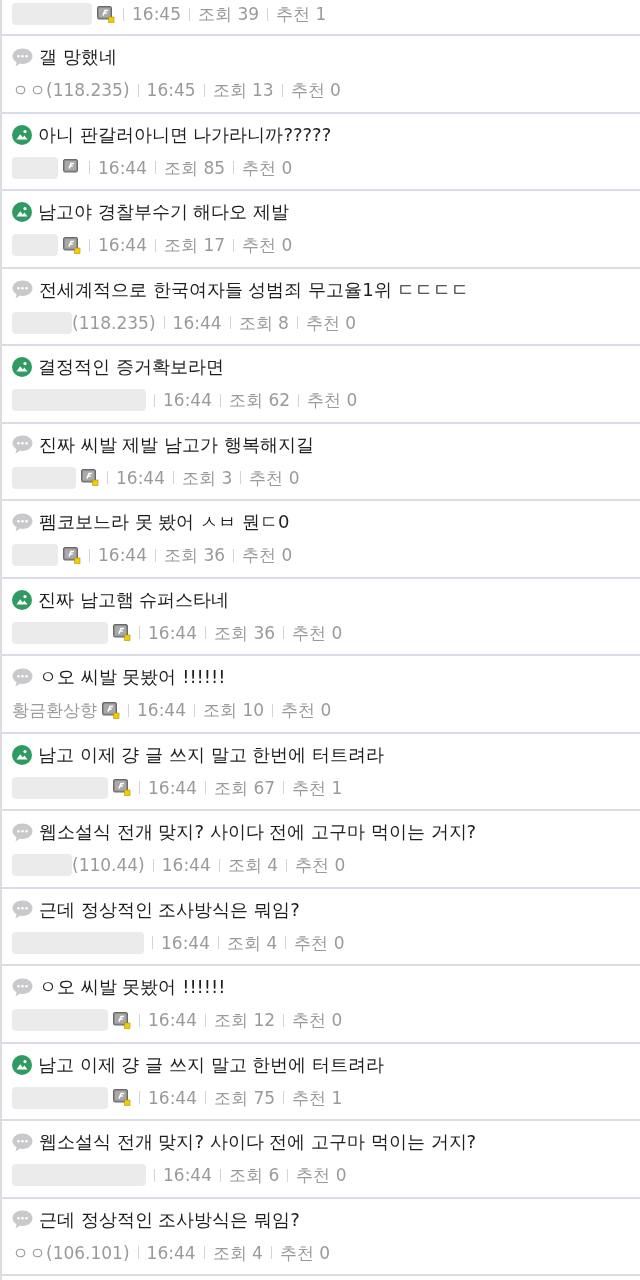 The width and height of the screenshot is (640, 1280). I want to click on view-count: 조회 10, so click(234, 710).